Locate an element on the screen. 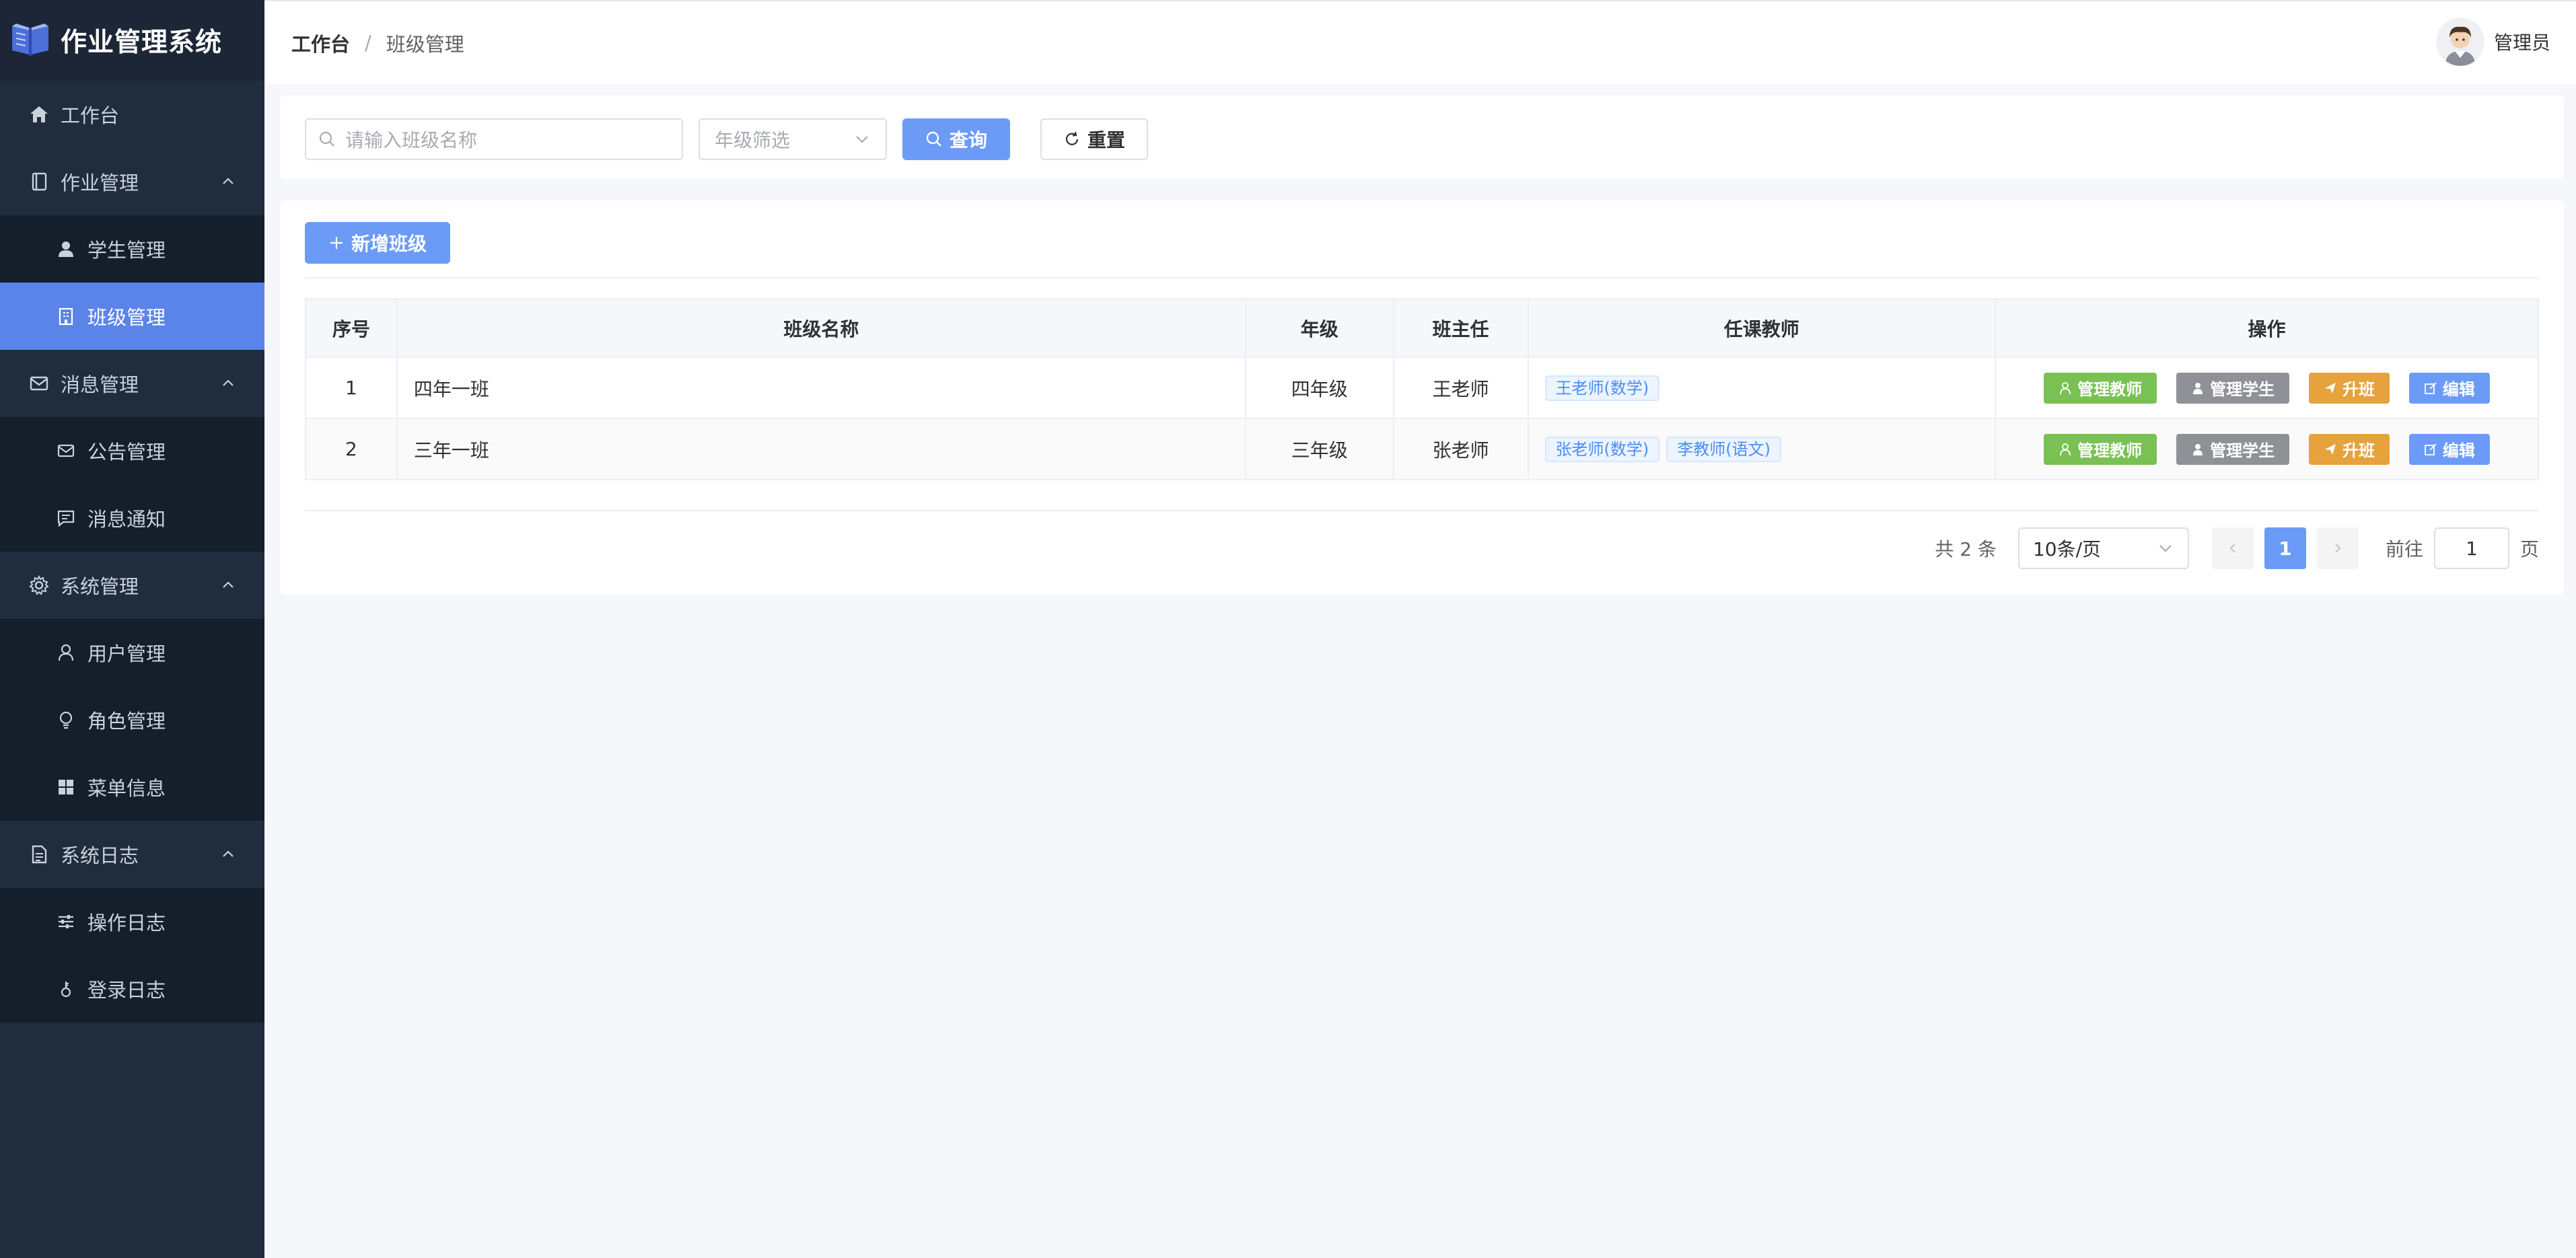  sidebar-item-announcements: 公告管理 is located at coordinates (132, 450).